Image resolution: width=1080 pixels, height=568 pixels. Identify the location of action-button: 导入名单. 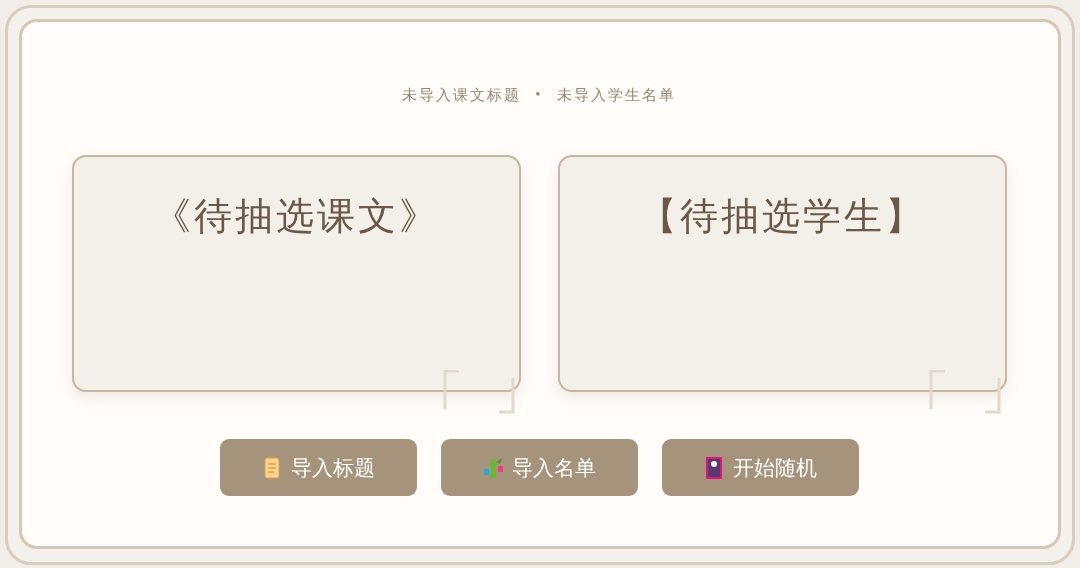
(539, 467).